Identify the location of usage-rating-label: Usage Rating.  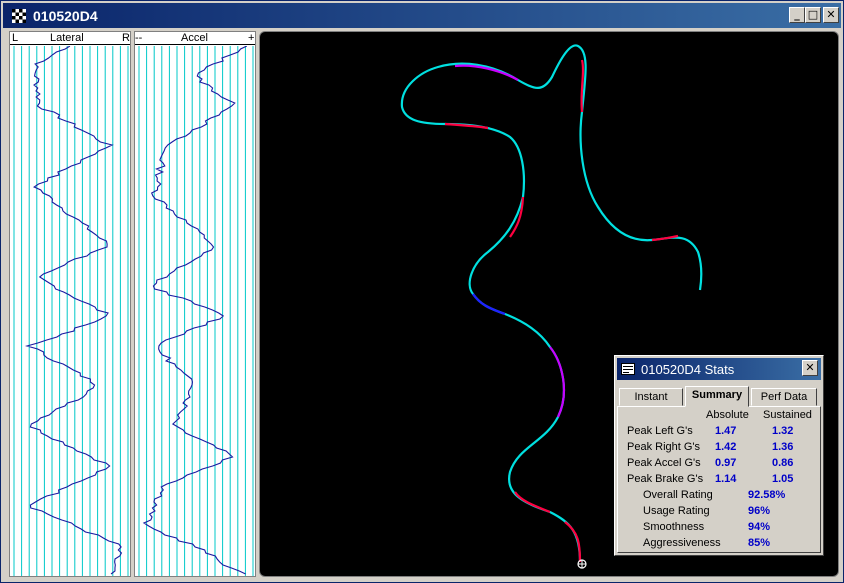
(676, 511).